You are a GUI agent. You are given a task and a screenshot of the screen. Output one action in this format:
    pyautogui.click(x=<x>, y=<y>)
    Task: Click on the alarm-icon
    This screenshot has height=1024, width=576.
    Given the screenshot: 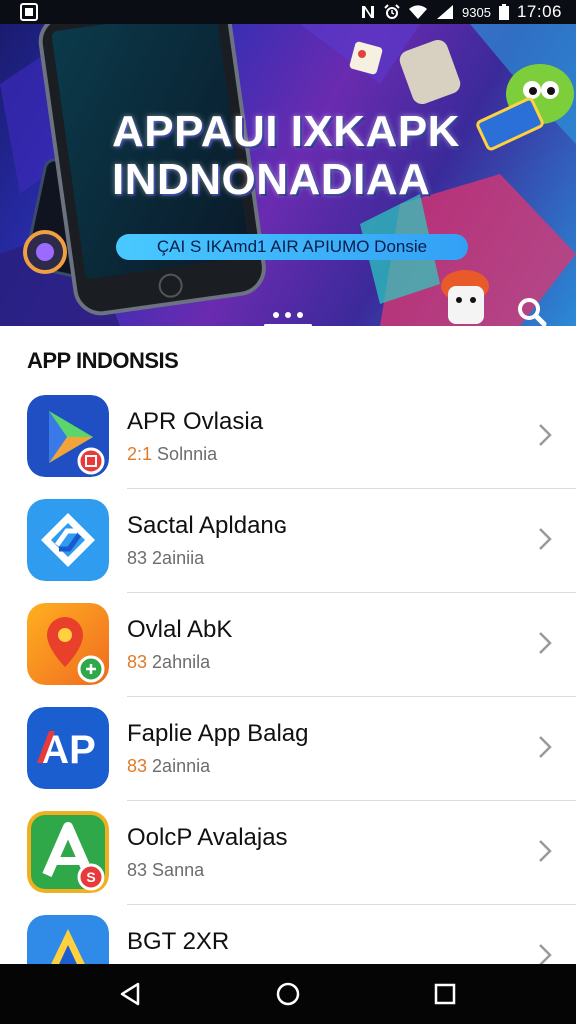 What is the action you would take?
    pyautogui.click(x=392, y=11)
    